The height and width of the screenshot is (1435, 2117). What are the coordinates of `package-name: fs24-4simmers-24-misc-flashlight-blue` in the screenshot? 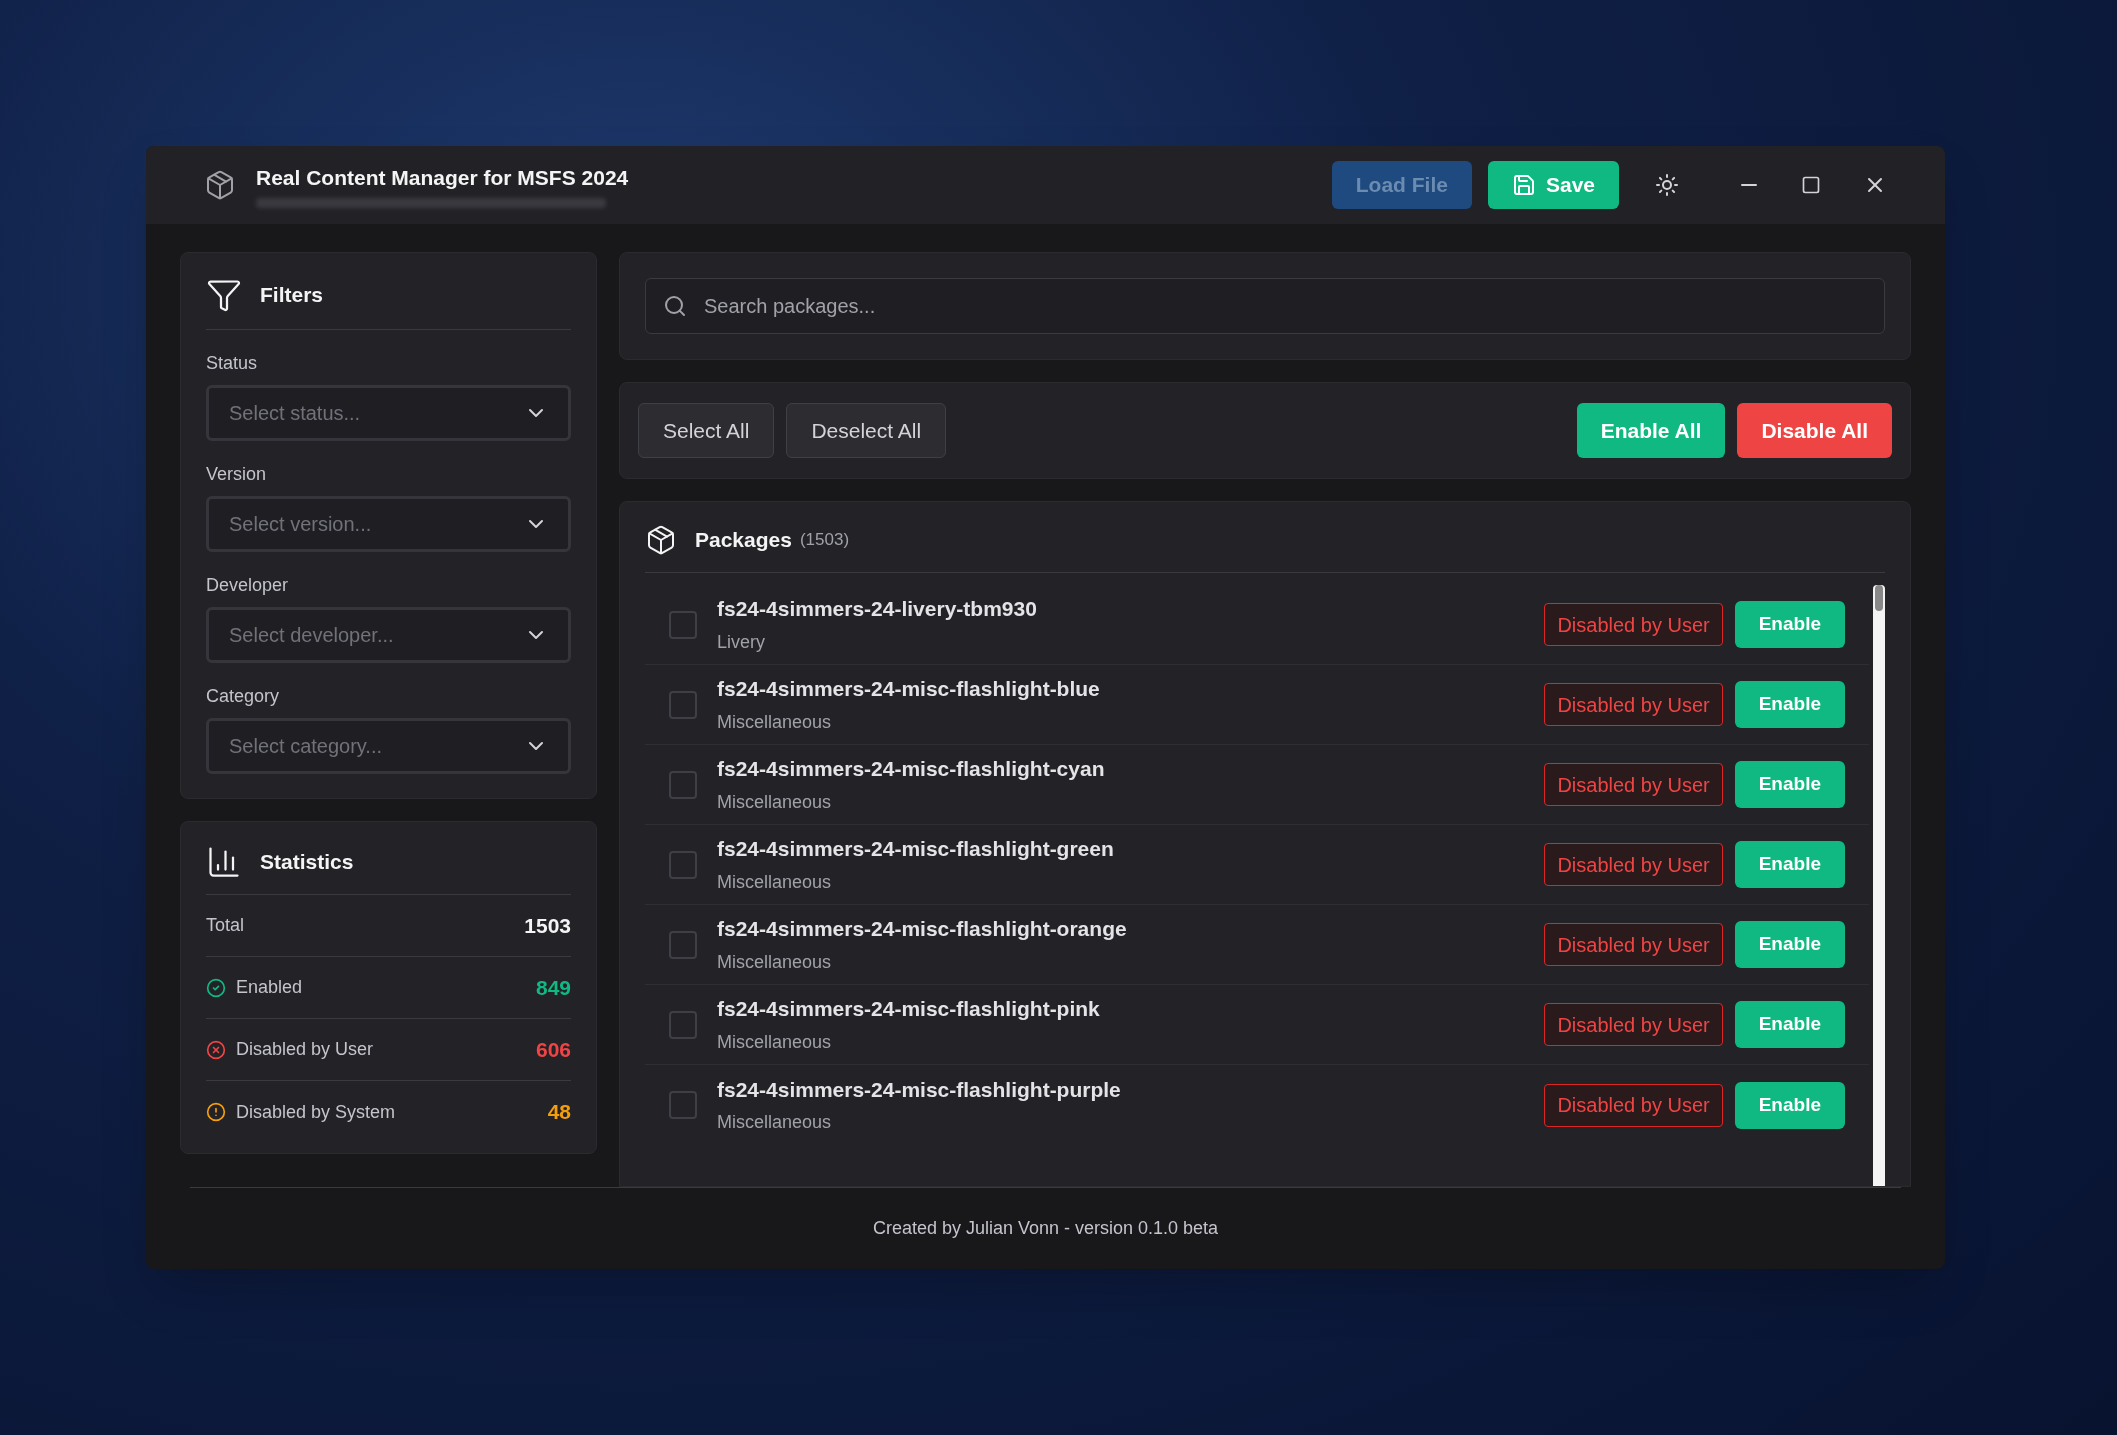 It's located at (908, 689).